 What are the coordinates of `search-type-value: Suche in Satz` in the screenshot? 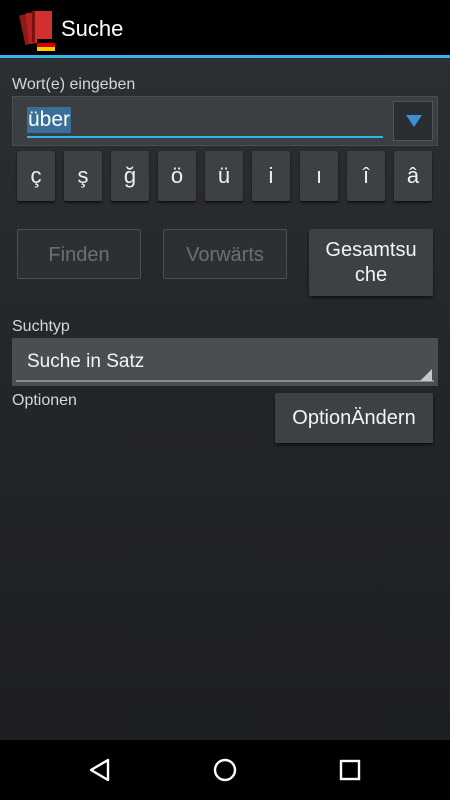 It's located at (86, 361).